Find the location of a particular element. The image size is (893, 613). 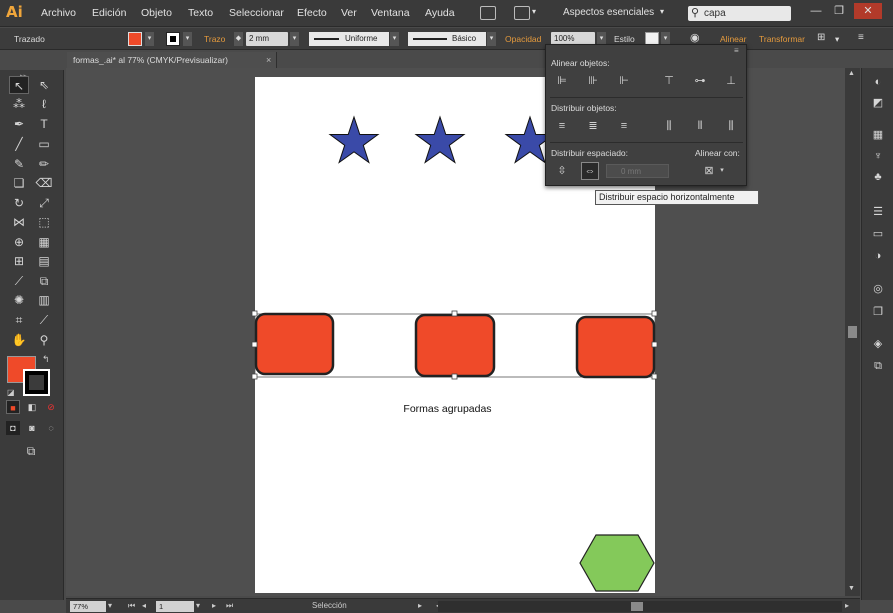

brushes-panel-icon: ♆ is located at coordinates (878, 156).